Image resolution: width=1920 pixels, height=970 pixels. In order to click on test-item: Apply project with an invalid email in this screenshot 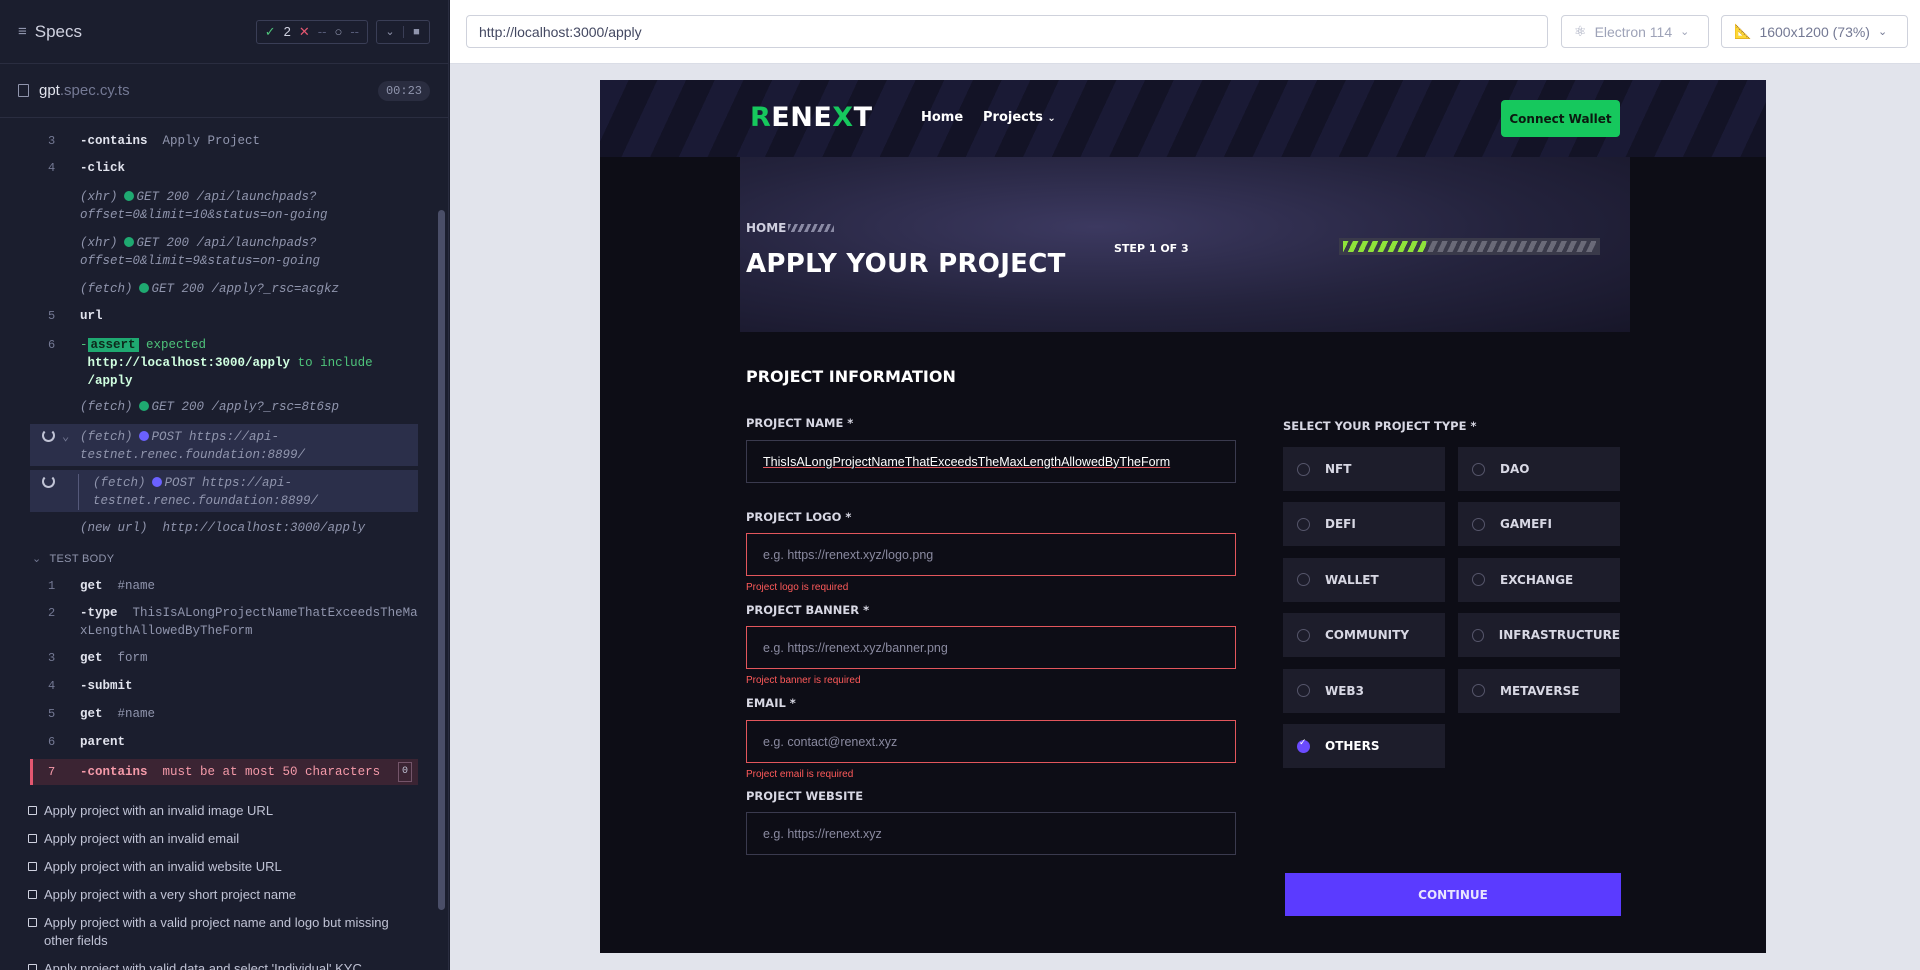, I will do `click(223, 839)`.